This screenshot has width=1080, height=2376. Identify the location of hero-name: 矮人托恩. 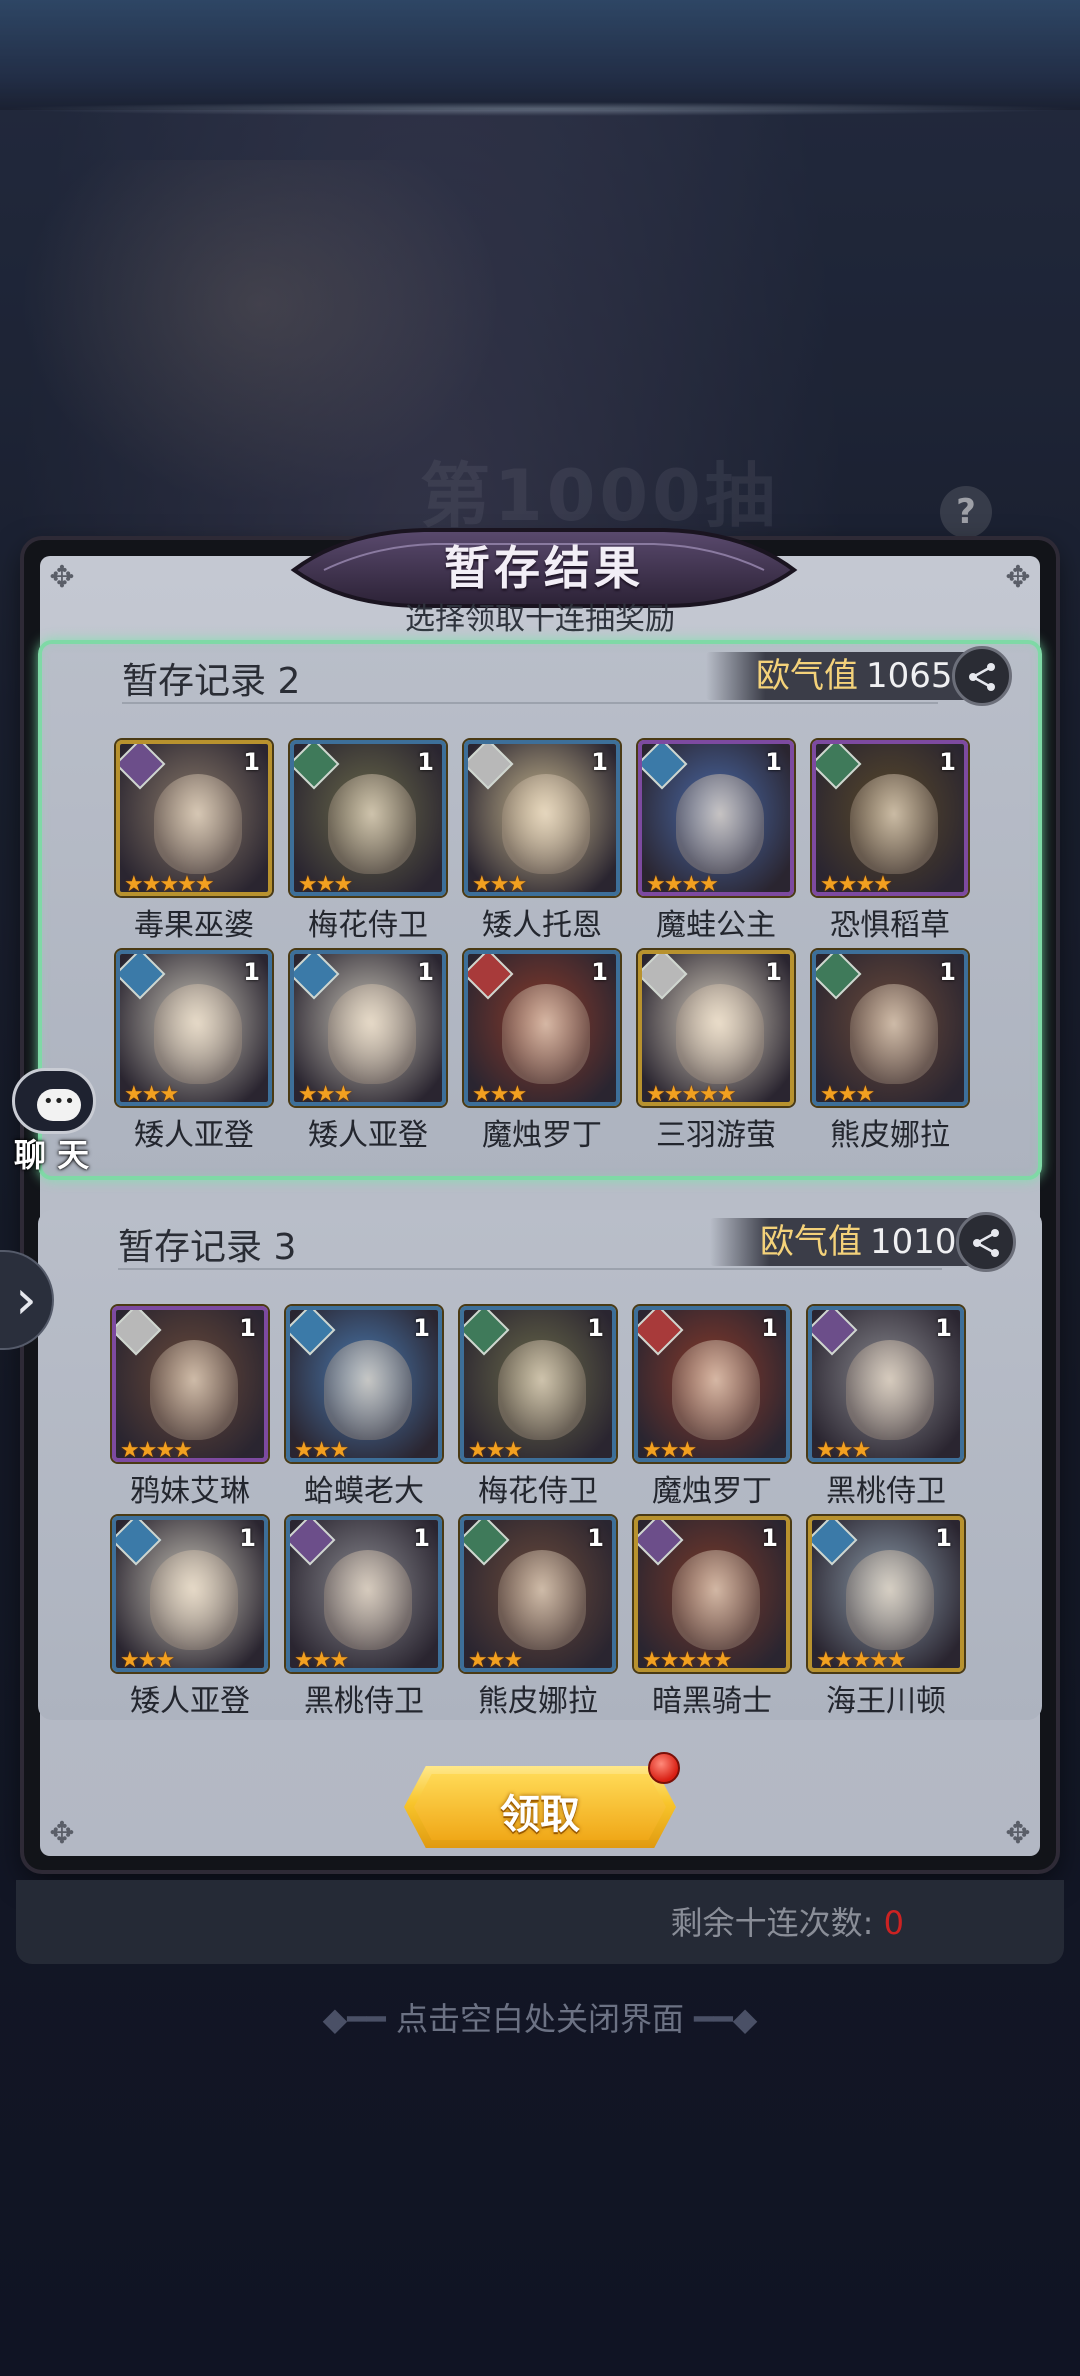
(542, 925).